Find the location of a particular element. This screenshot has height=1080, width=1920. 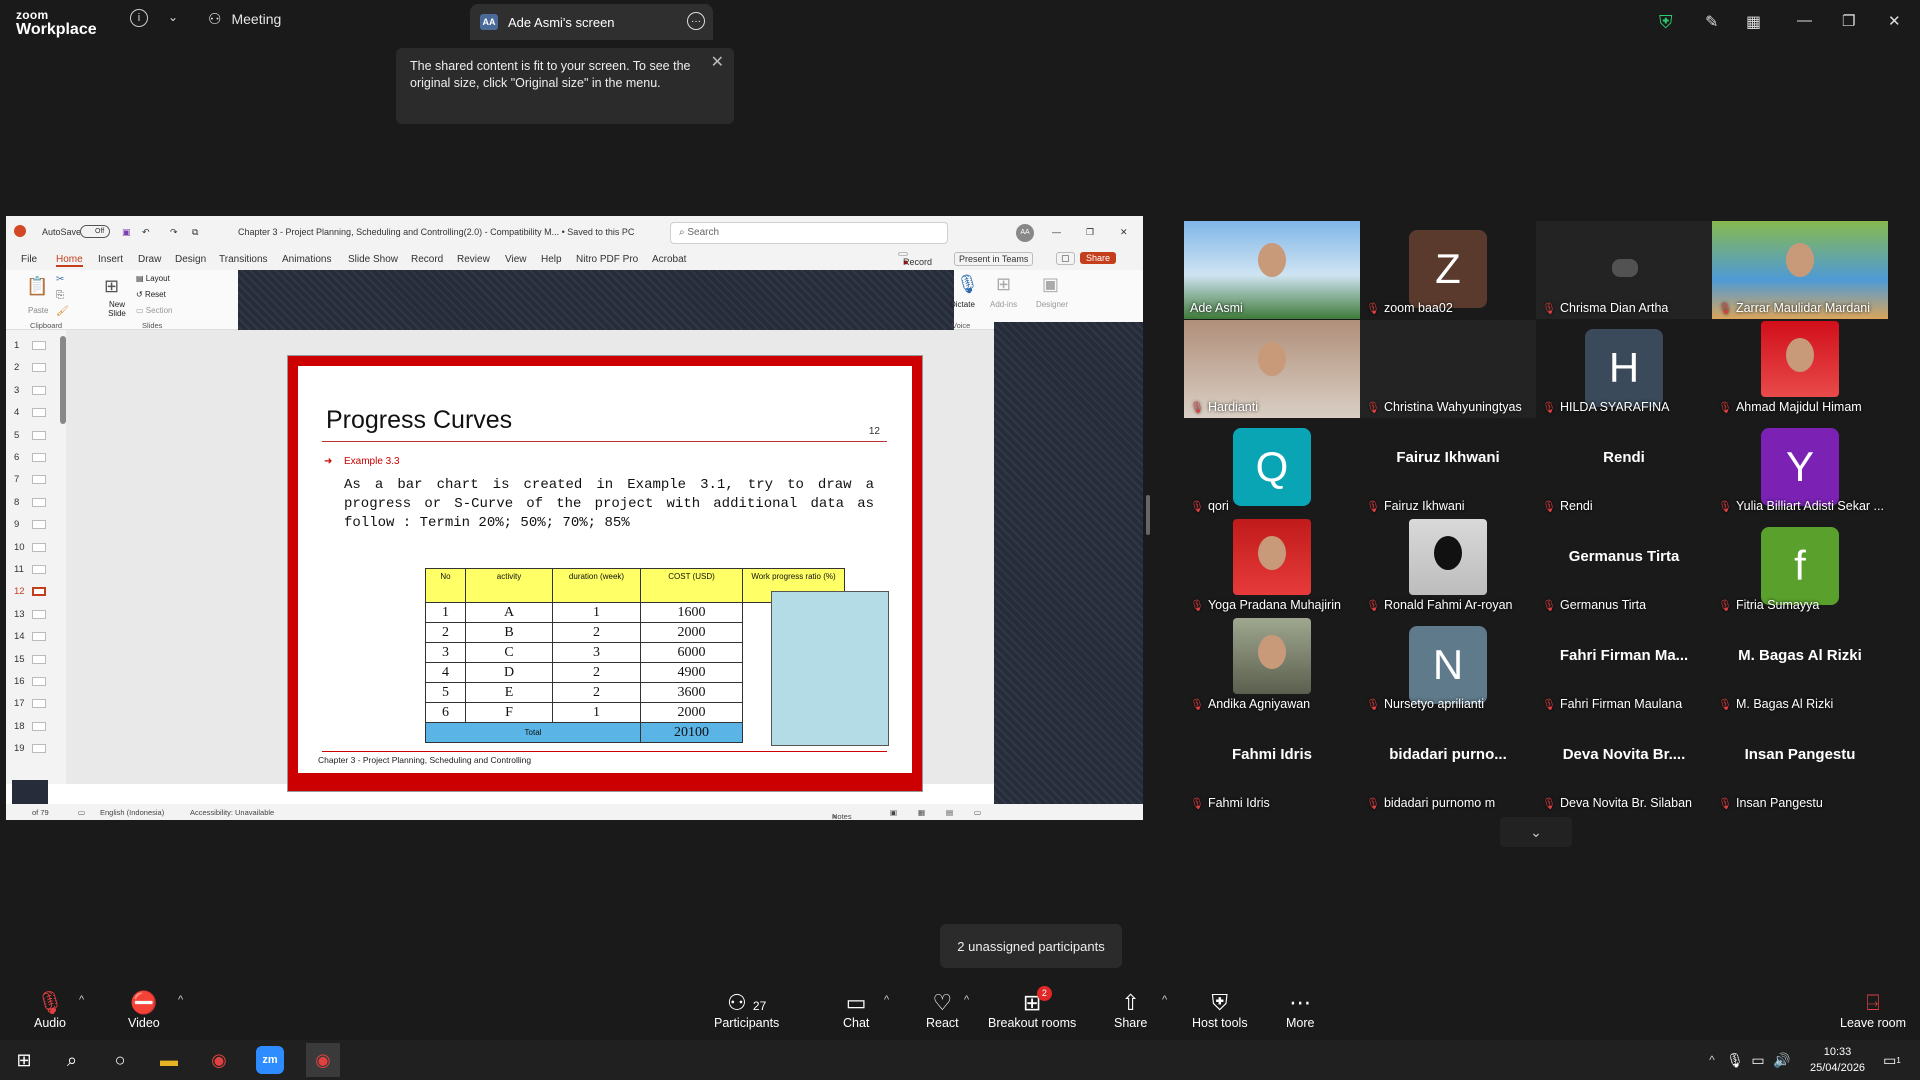

designer-icon: ▣ is located at coordinates (1050, 284).